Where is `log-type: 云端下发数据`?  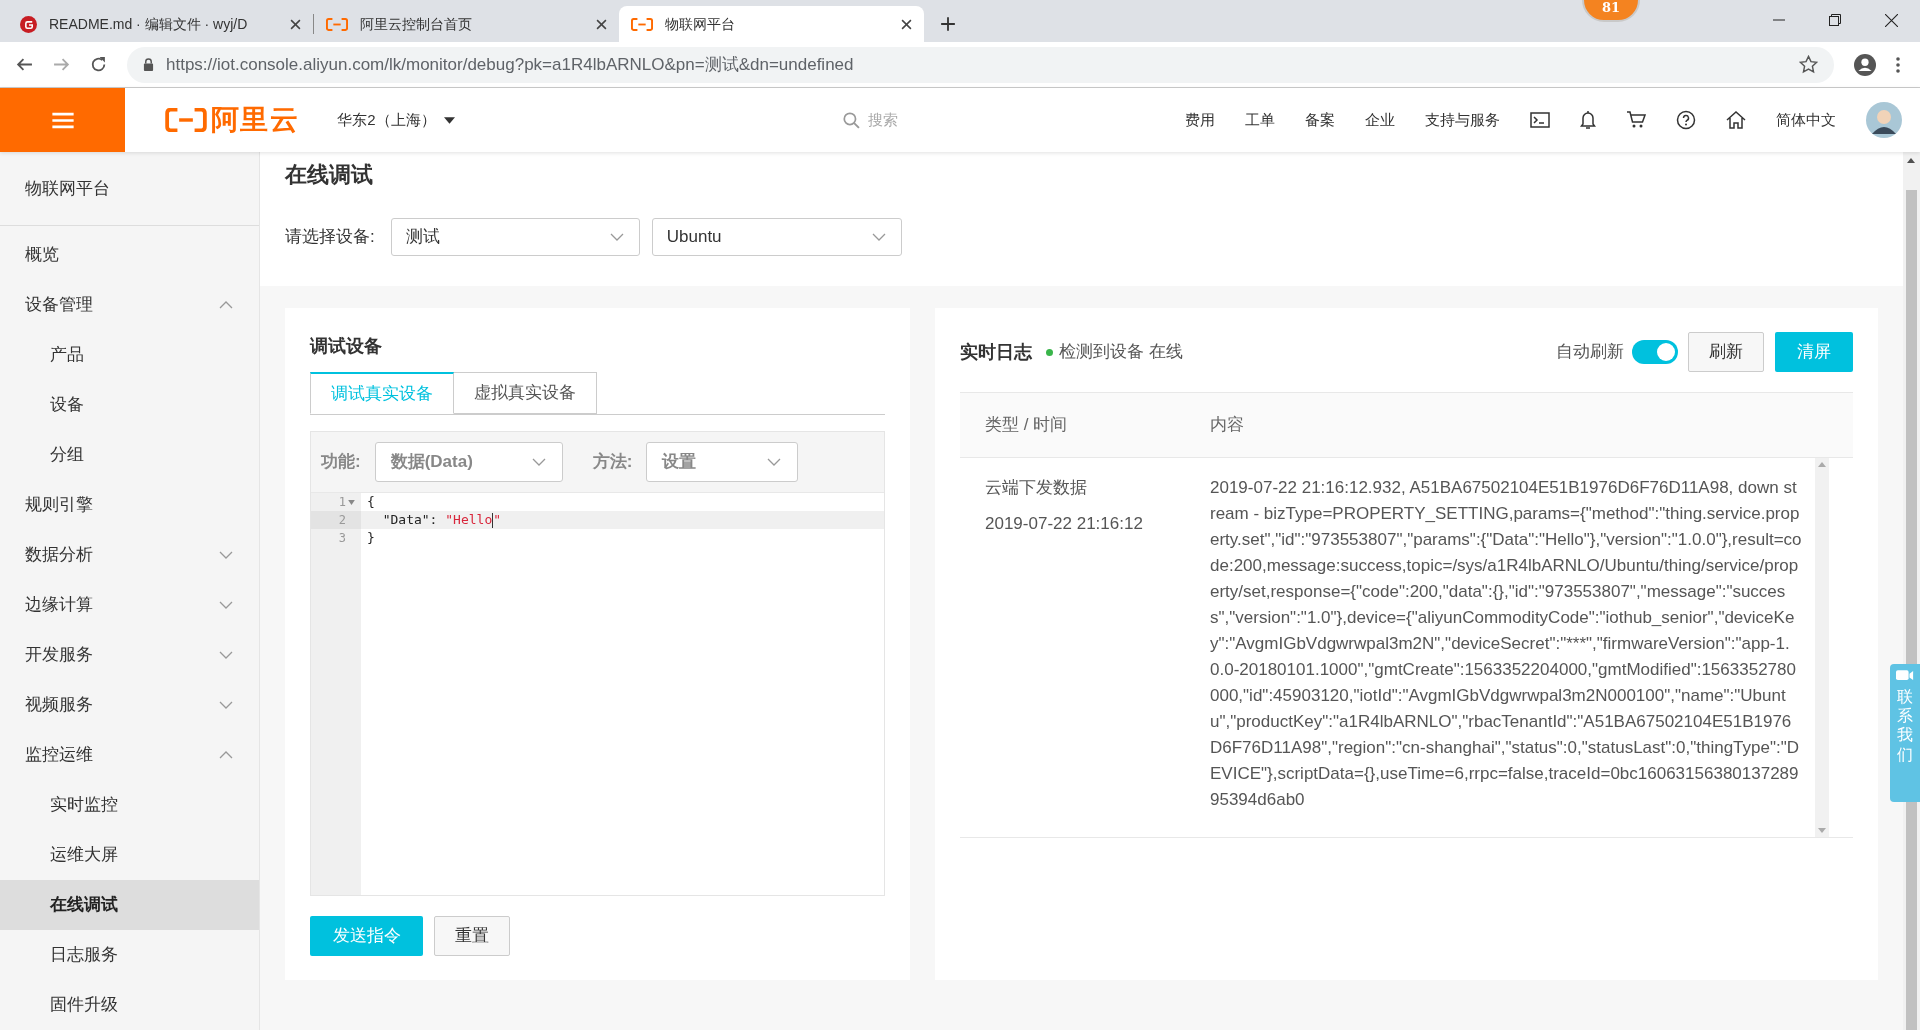
log-type: 云端下发数据 is located at coordinates (1036, 488).